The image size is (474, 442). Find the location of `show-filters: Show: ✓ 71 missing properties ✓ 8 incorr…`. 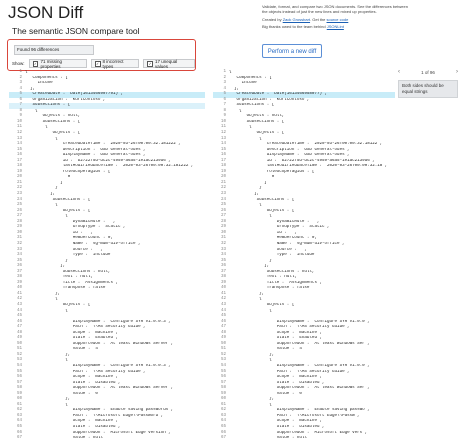

show-filters: Show: ✓ 71 missing properties ✓ 8 incorr… is located at coordinates (103, 63).